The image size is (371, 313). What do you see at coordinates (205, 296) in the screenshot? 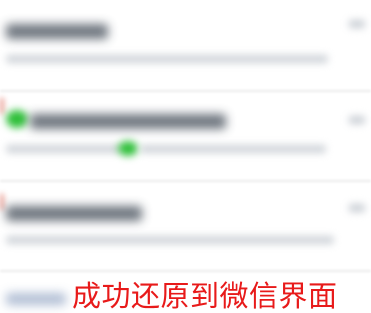
I see `success-caption: 成功还原到微信界面` at bounding box center [205, 296].